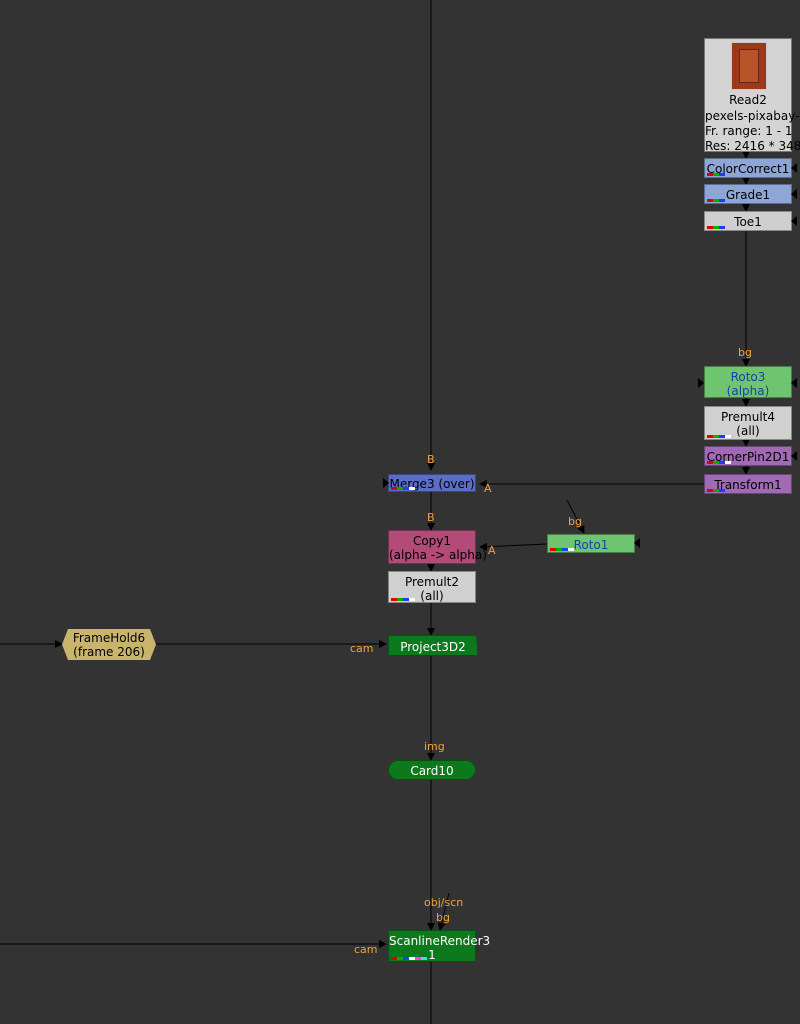 The height and width of the screenshot is (1024, 800). What do you see at coordinates (492, 550) in the screenshot?
I see `copy1-a-port: A` at bounding box center [492, 550].